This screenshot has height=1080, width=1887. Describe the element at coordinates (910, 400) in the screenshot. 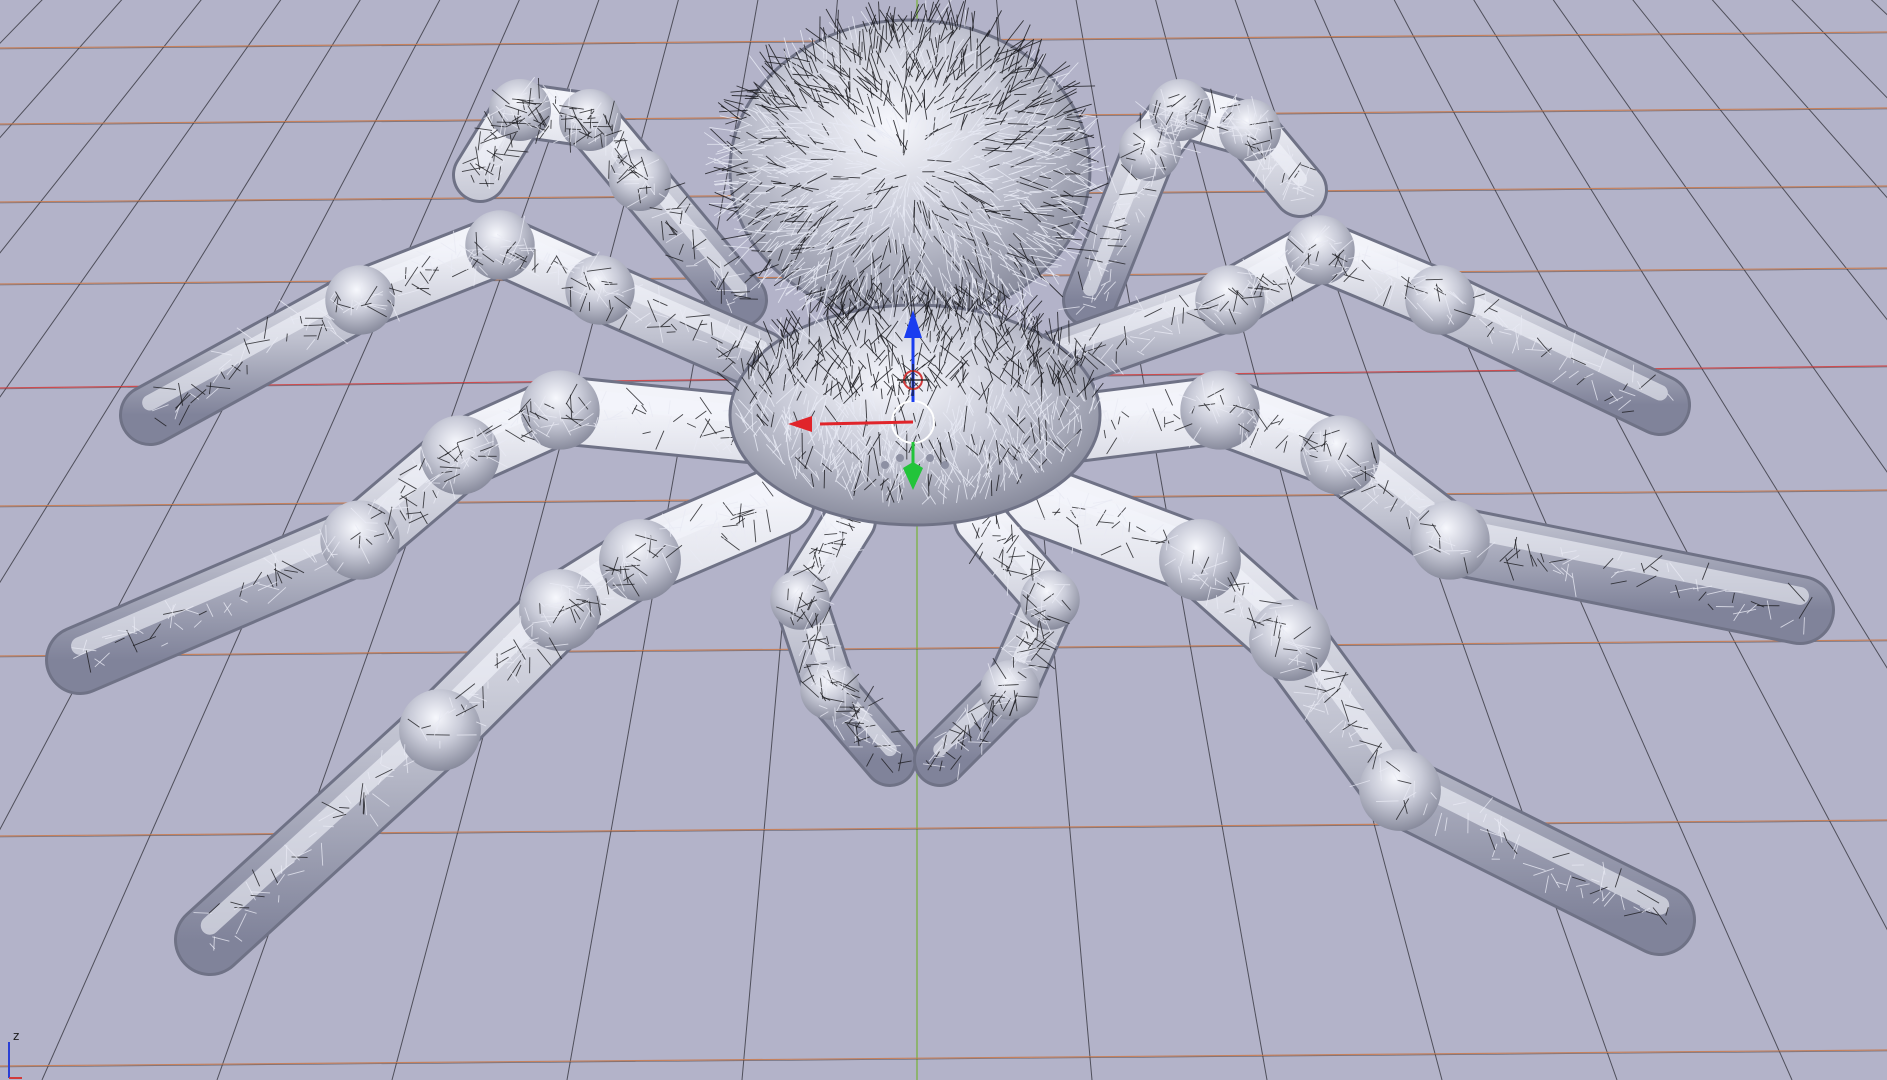

I see `spider-cephalothorax` at that location.